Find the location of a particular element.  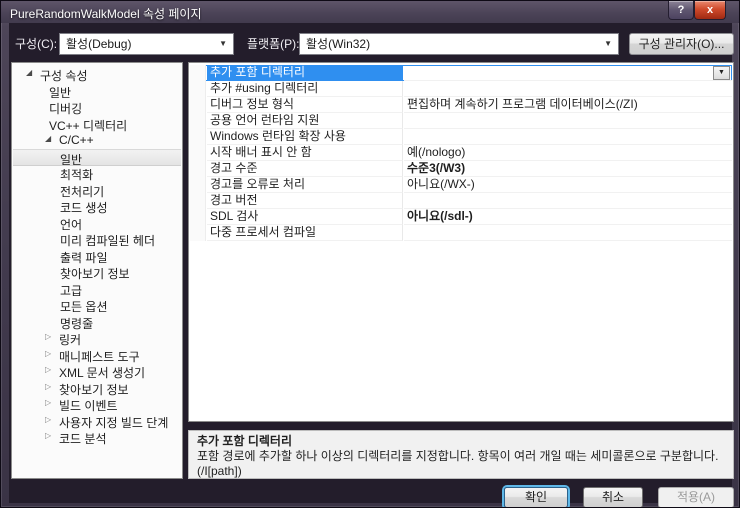

property-row: 경고 수준 수준3(/W3) is located at coordinates (461, 169).